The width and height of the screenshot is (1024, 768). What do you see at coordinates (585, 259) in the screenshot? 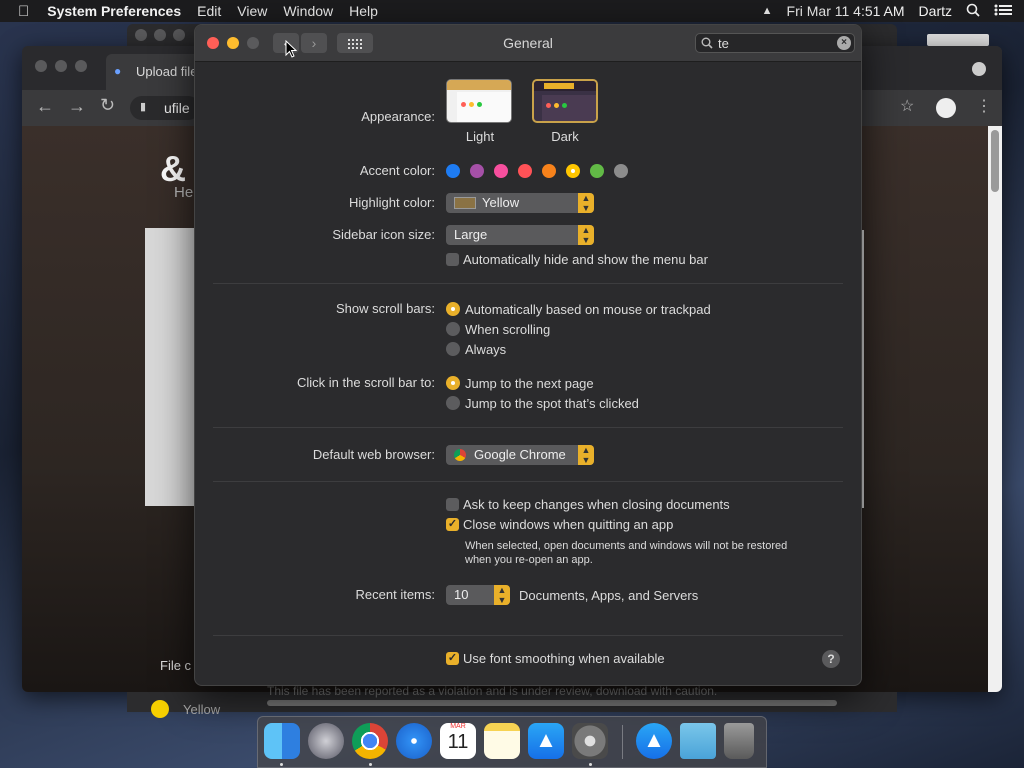
I see `menubar-hide-label: Automatically hide and show the menu bar` at bounding box center [585, 259].